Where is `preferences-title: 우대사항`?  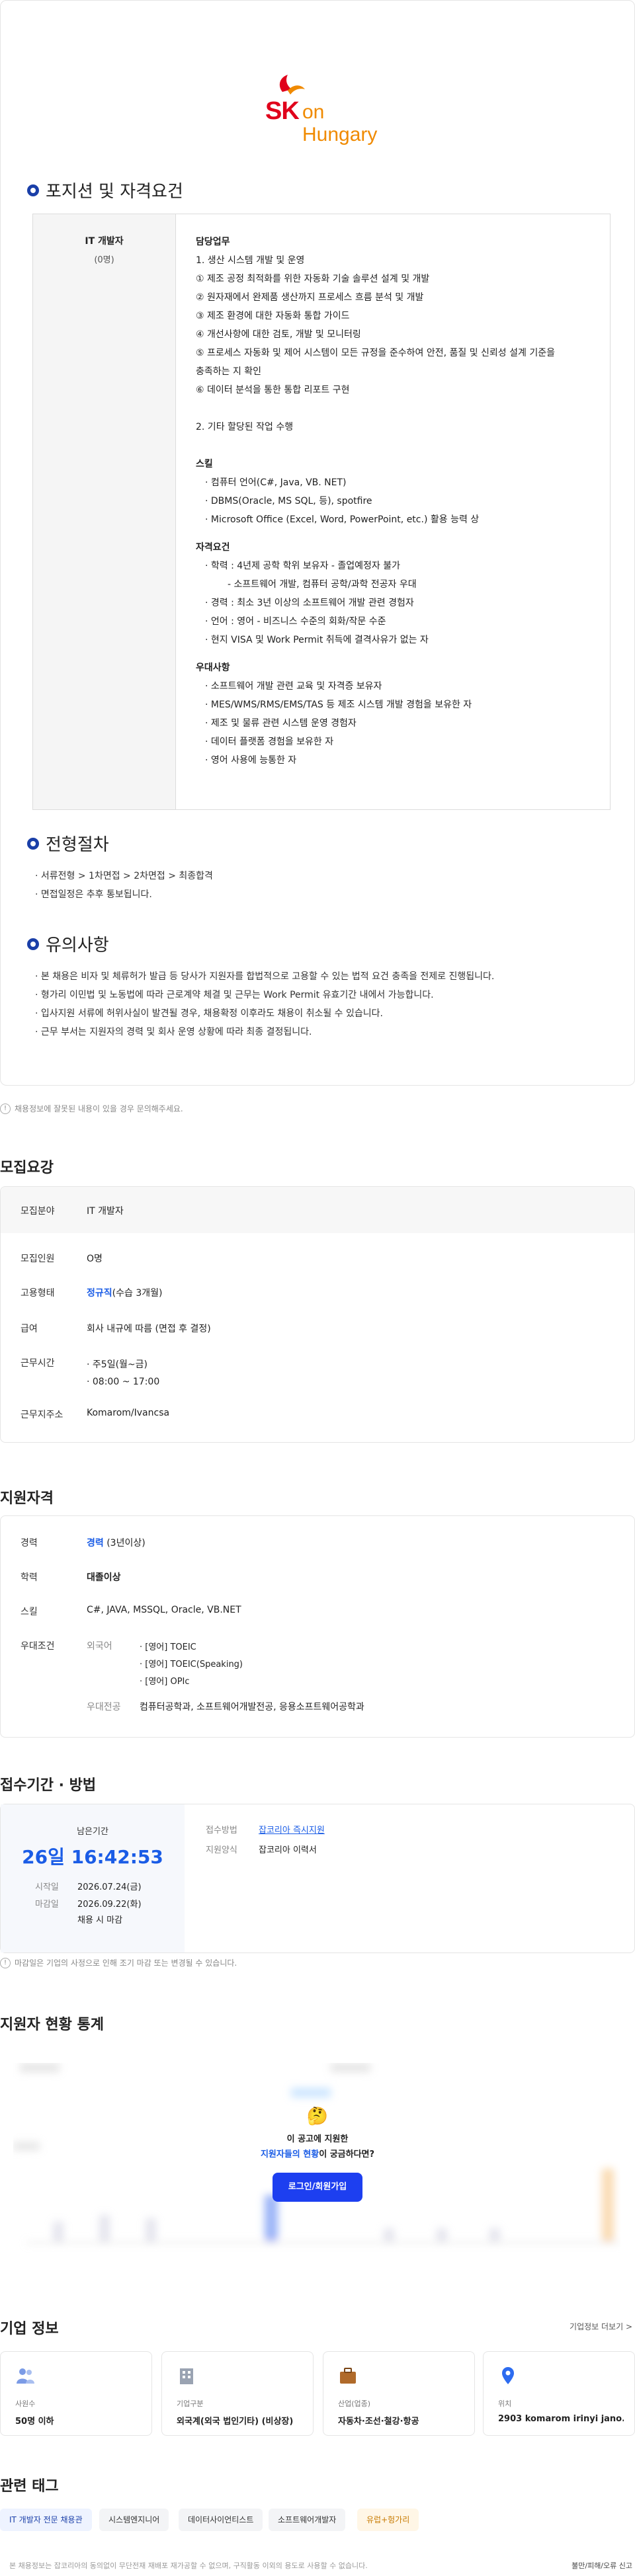
preferences-title: 우대사항 is located at coordinates (213, 668).